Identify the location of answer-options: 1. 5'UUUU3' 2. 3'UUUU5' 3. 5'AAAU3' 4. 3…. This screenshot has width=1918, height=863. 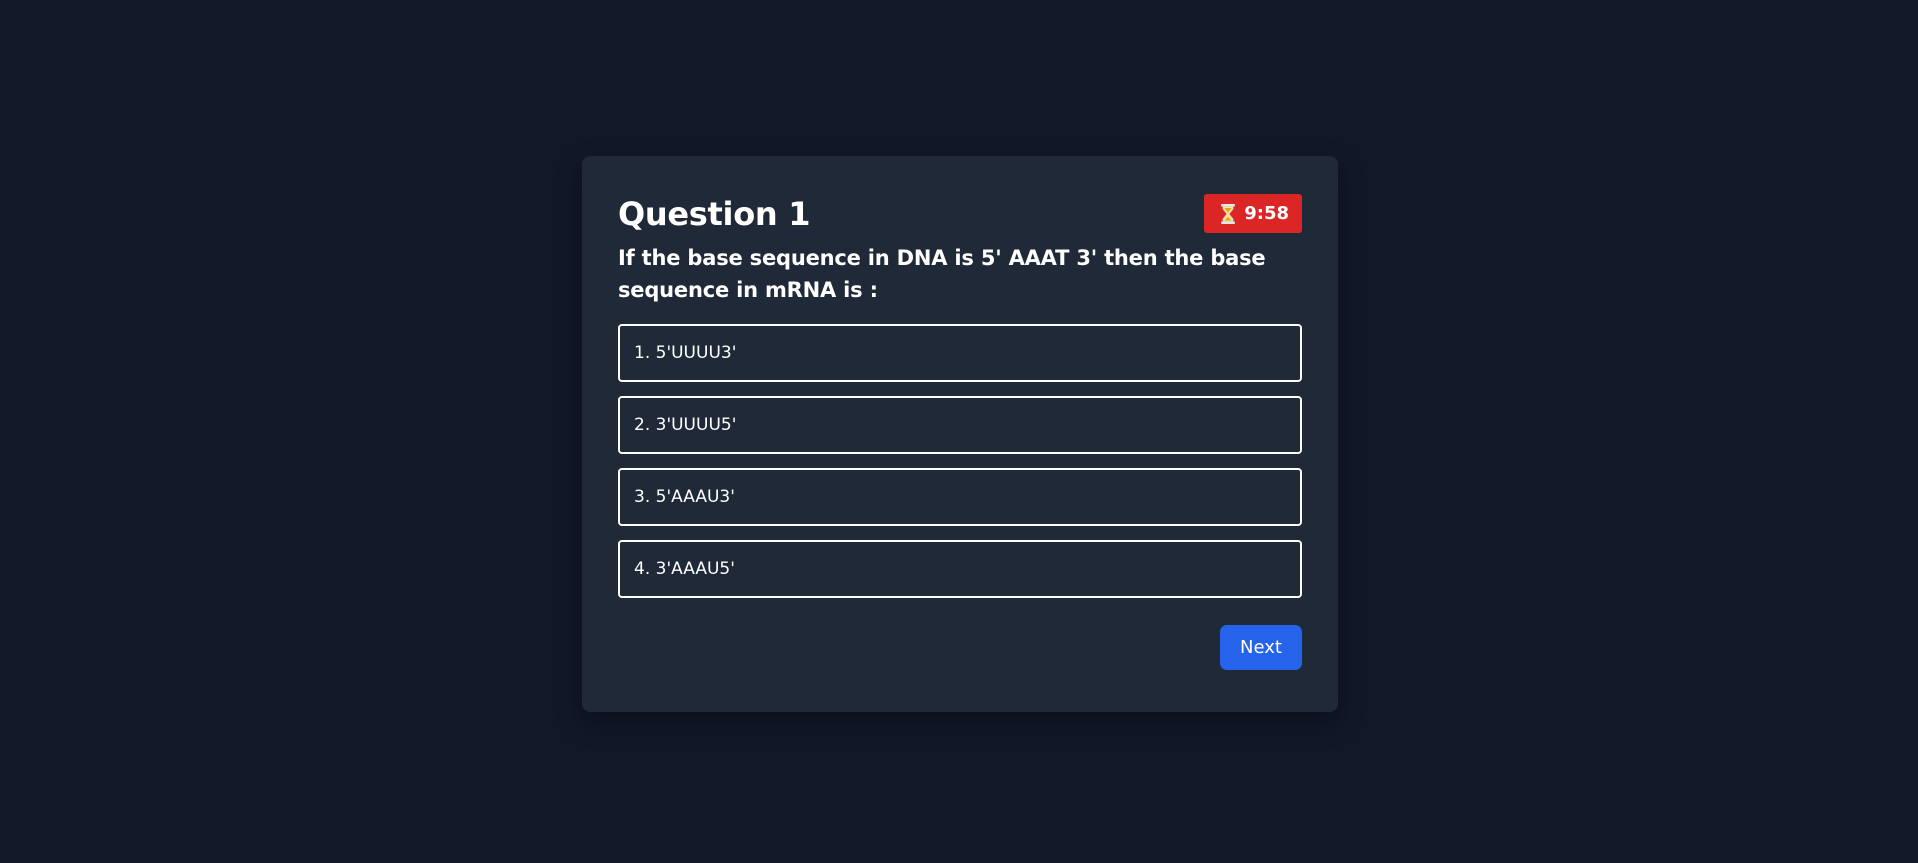
(960, 461).